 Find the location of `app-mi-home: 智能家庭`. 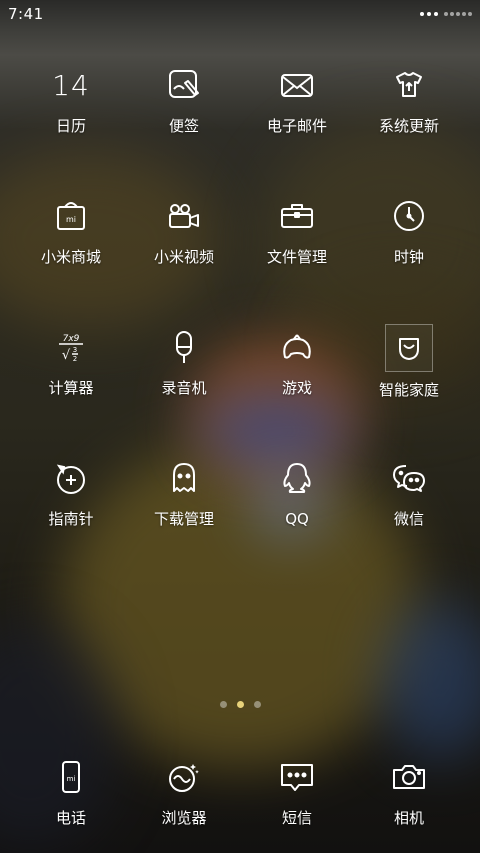

app-mi-home: 智能家庭 is located at coordinates (409, 362).